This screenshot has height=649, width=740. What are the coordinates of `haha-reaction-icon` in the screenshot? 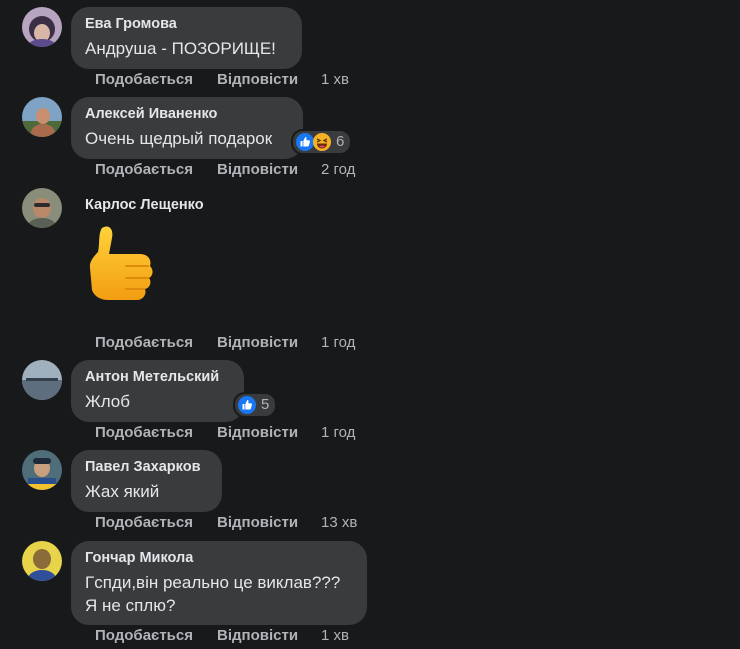 It's located at (322, 142).